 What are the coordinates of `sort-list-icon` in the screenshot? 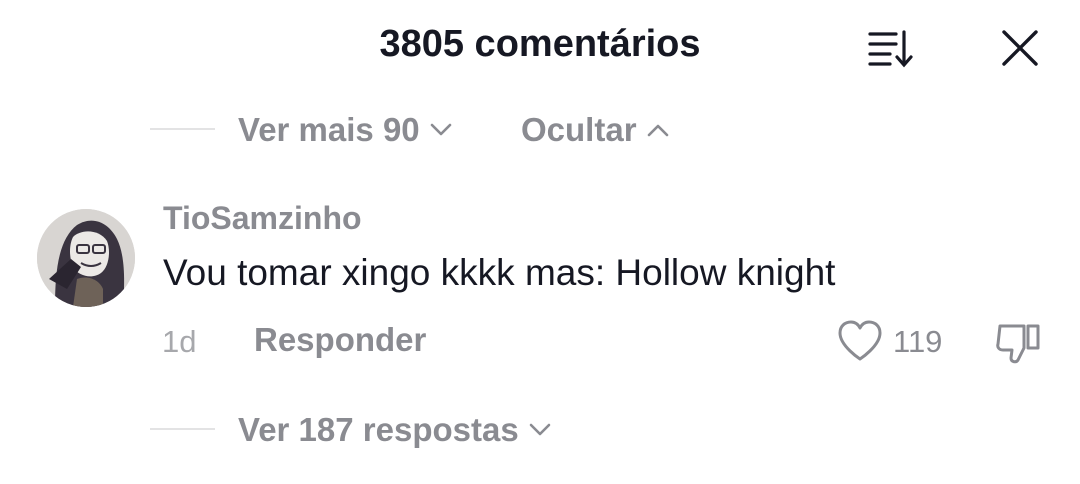 It's located at (892, 49).